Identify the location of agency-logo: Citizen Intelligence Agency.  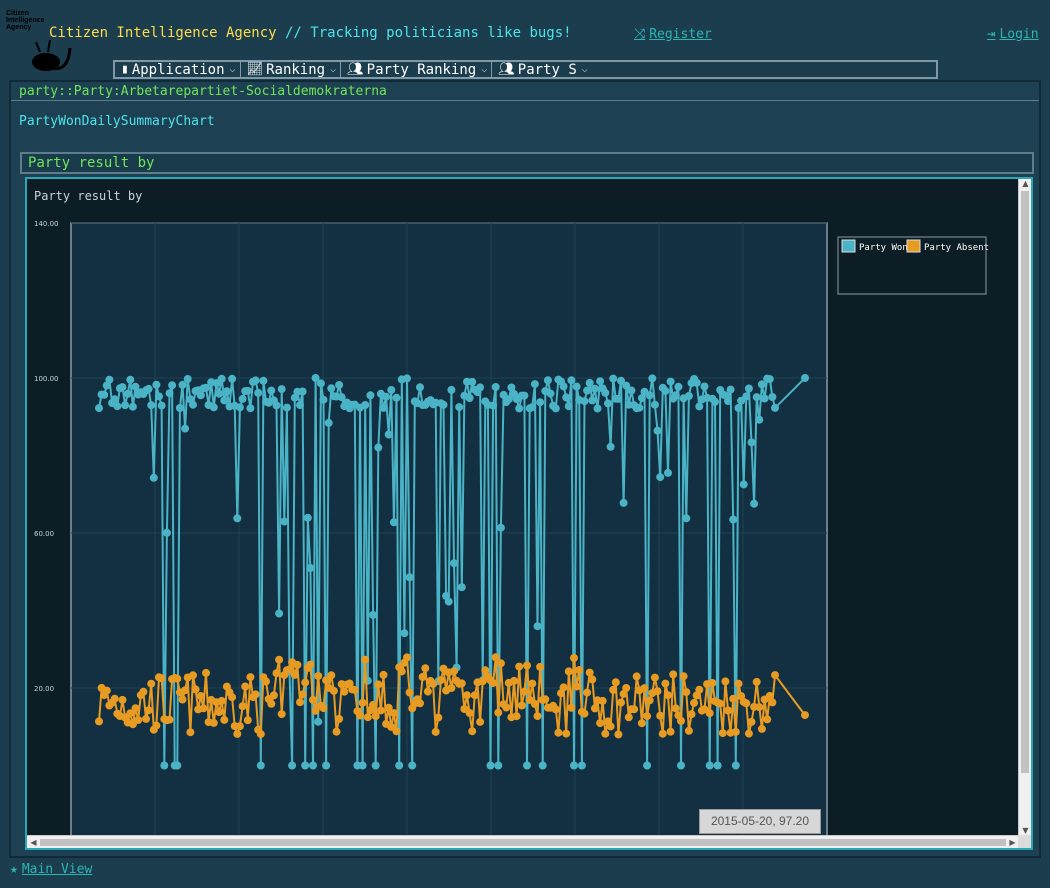
(39, 41).